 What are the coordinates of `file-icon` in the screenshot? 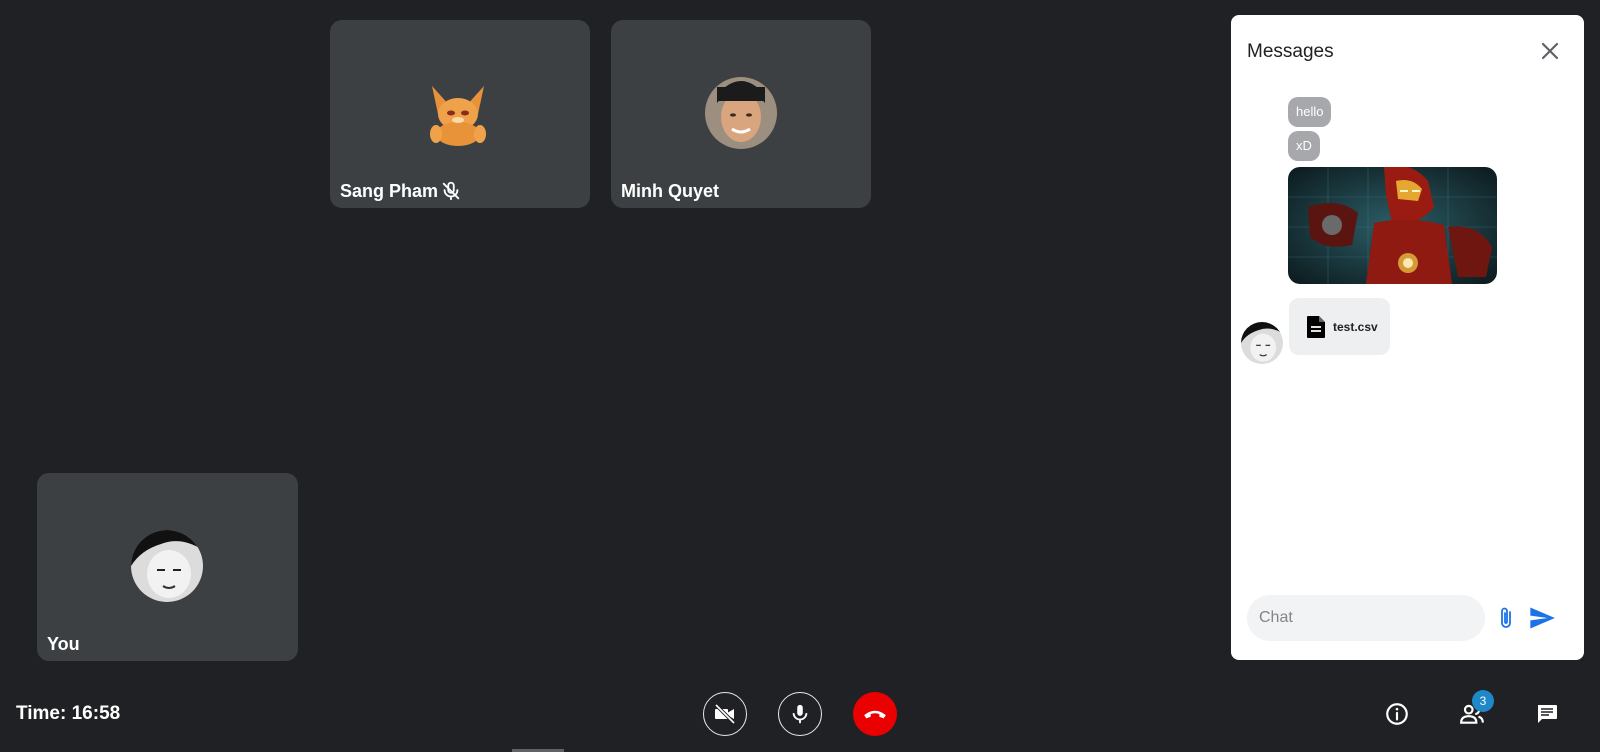 It's located at (1316, 327).